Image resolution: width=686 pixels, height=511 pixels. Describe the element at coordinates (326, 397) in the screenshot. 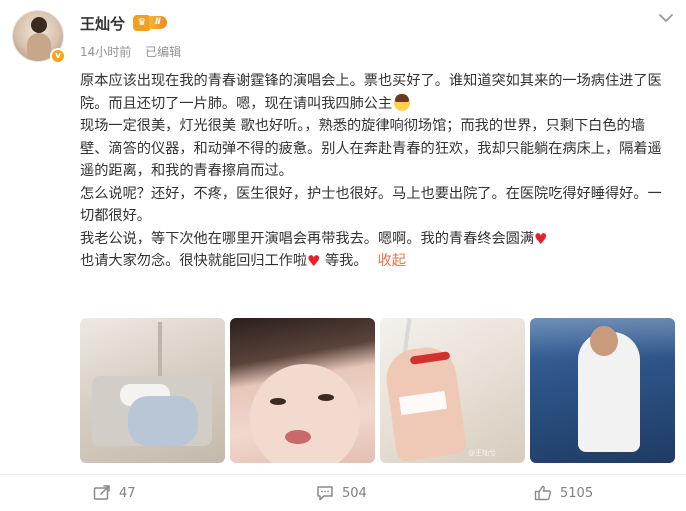

I see `right-eye` at that location.